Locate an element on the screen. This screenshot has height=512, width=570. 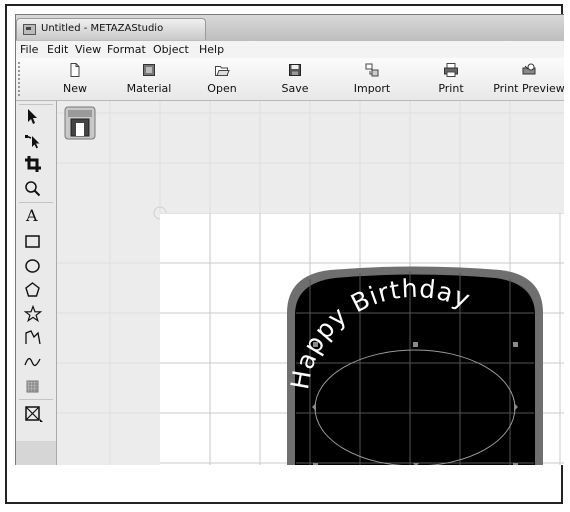
new-document-icon is located at coordinates (75, 70).